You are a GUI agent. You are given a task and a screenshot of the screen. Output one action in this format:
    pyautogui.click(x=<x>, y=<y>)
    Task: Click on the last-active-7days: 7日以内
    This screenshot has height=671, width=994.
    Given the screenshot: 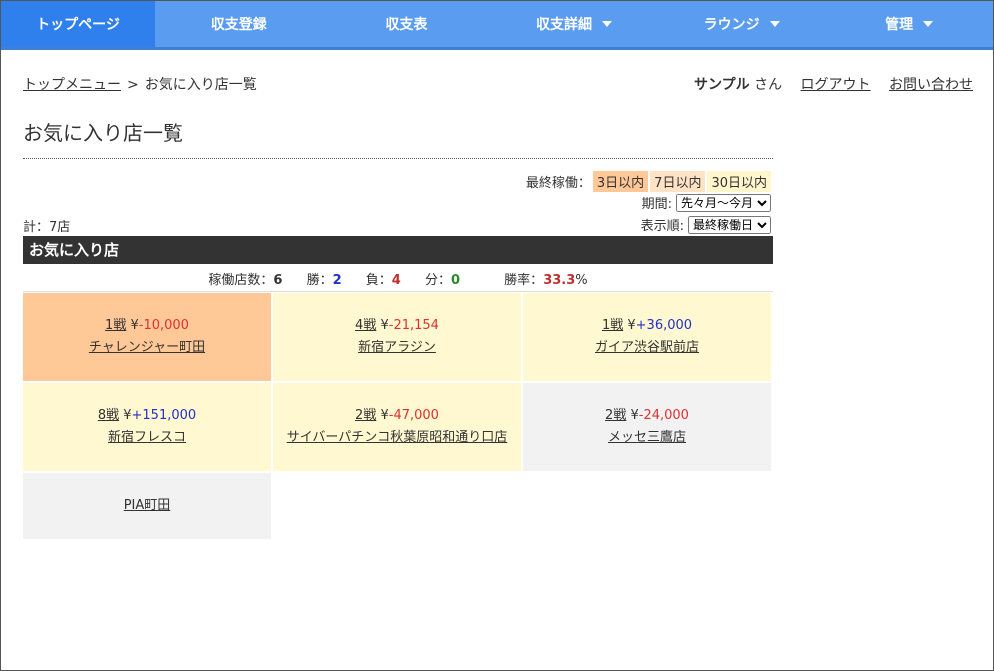 What is the action you would take?
    pyautogui.click(x=678, y=181)
    